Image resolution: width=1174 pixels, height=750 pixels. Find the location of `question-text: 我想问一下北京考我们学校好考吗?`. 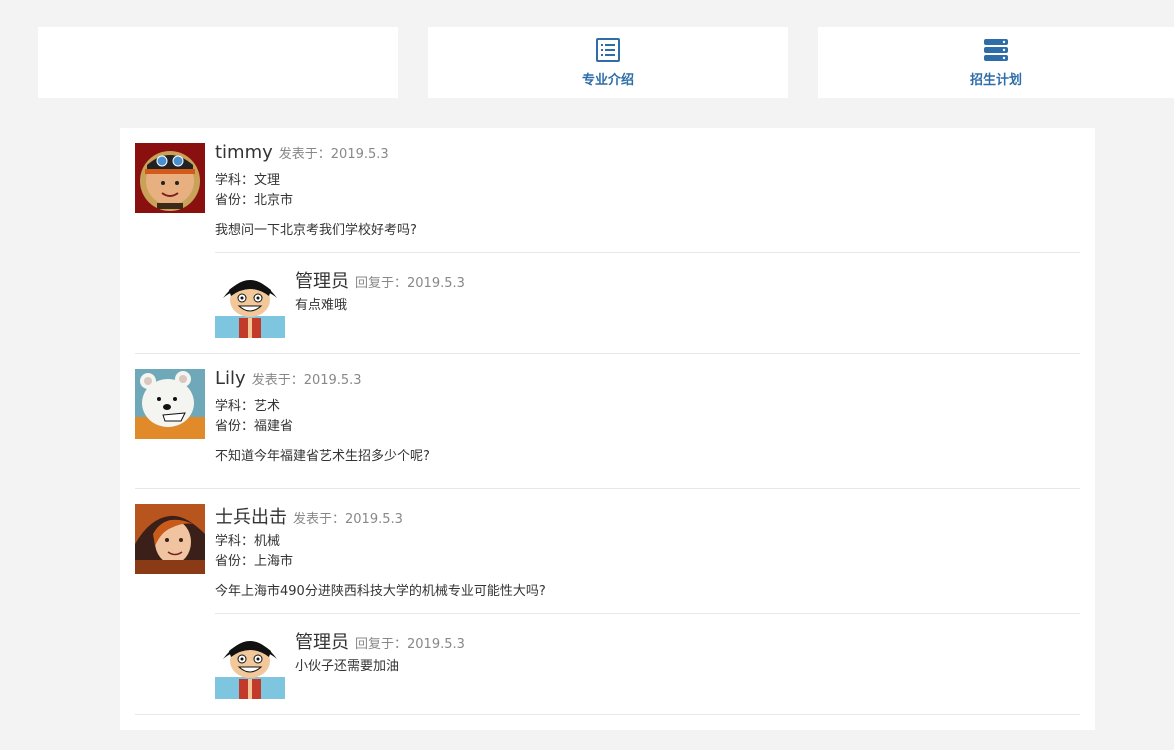

question-text: 我想问一下北京考我们学校好考吗? is located at coordinates (316, 230).